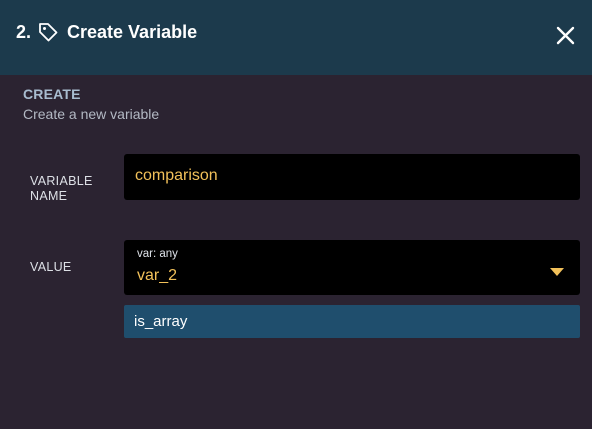  What do you see at coordinates (52, 94) in the screenshot?
I see `section-title: CREATE` at bounding box center [52, 94].